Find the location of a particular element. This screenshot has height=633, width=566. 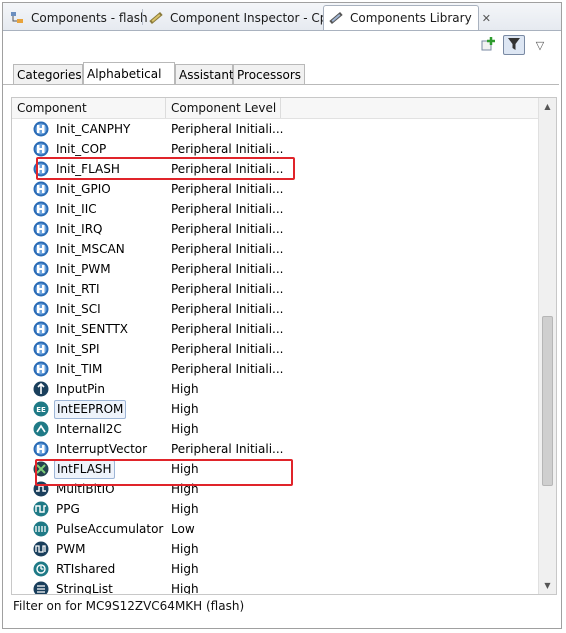

component-cell: PPG is located at coordinates (57, 509).